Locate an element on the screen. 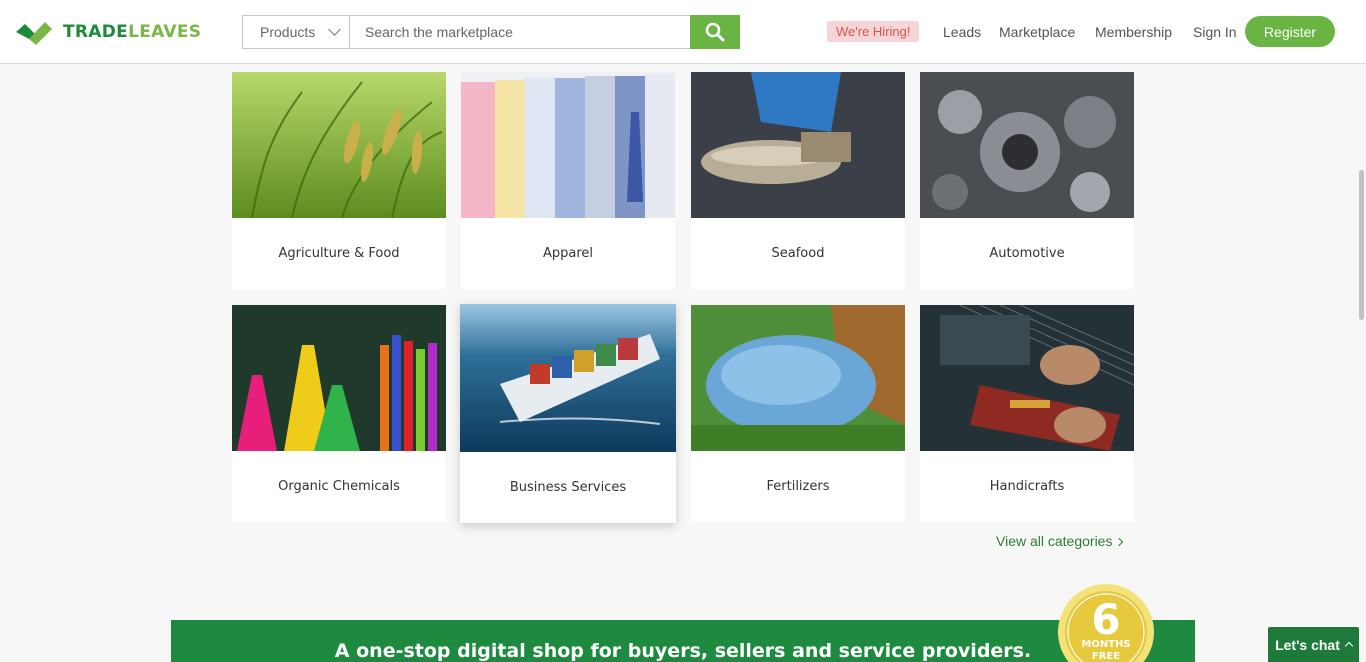  search-button is located at coordinates (715, 32).